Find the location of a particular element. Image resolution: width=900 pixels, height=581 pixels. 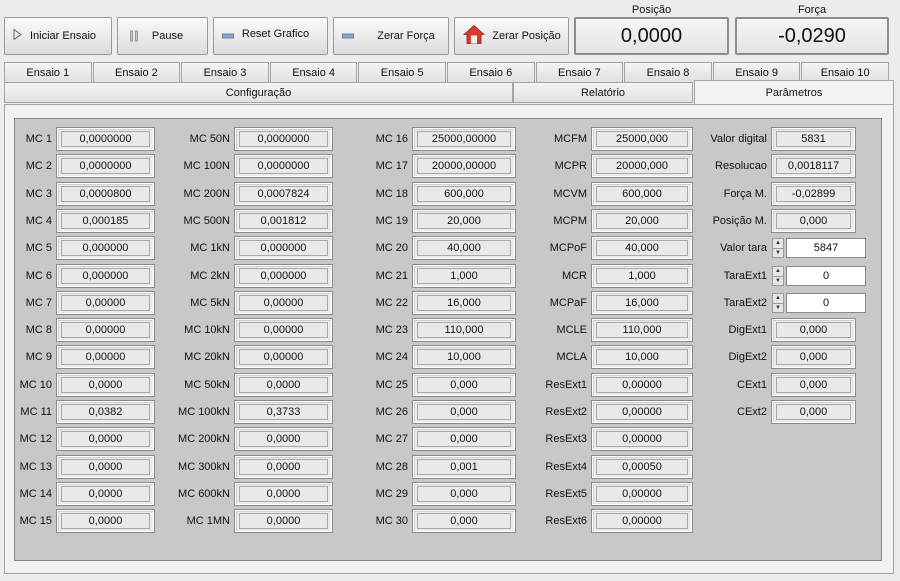

param-row: MC 15 0,0000 is located at coordinates (85, 521).